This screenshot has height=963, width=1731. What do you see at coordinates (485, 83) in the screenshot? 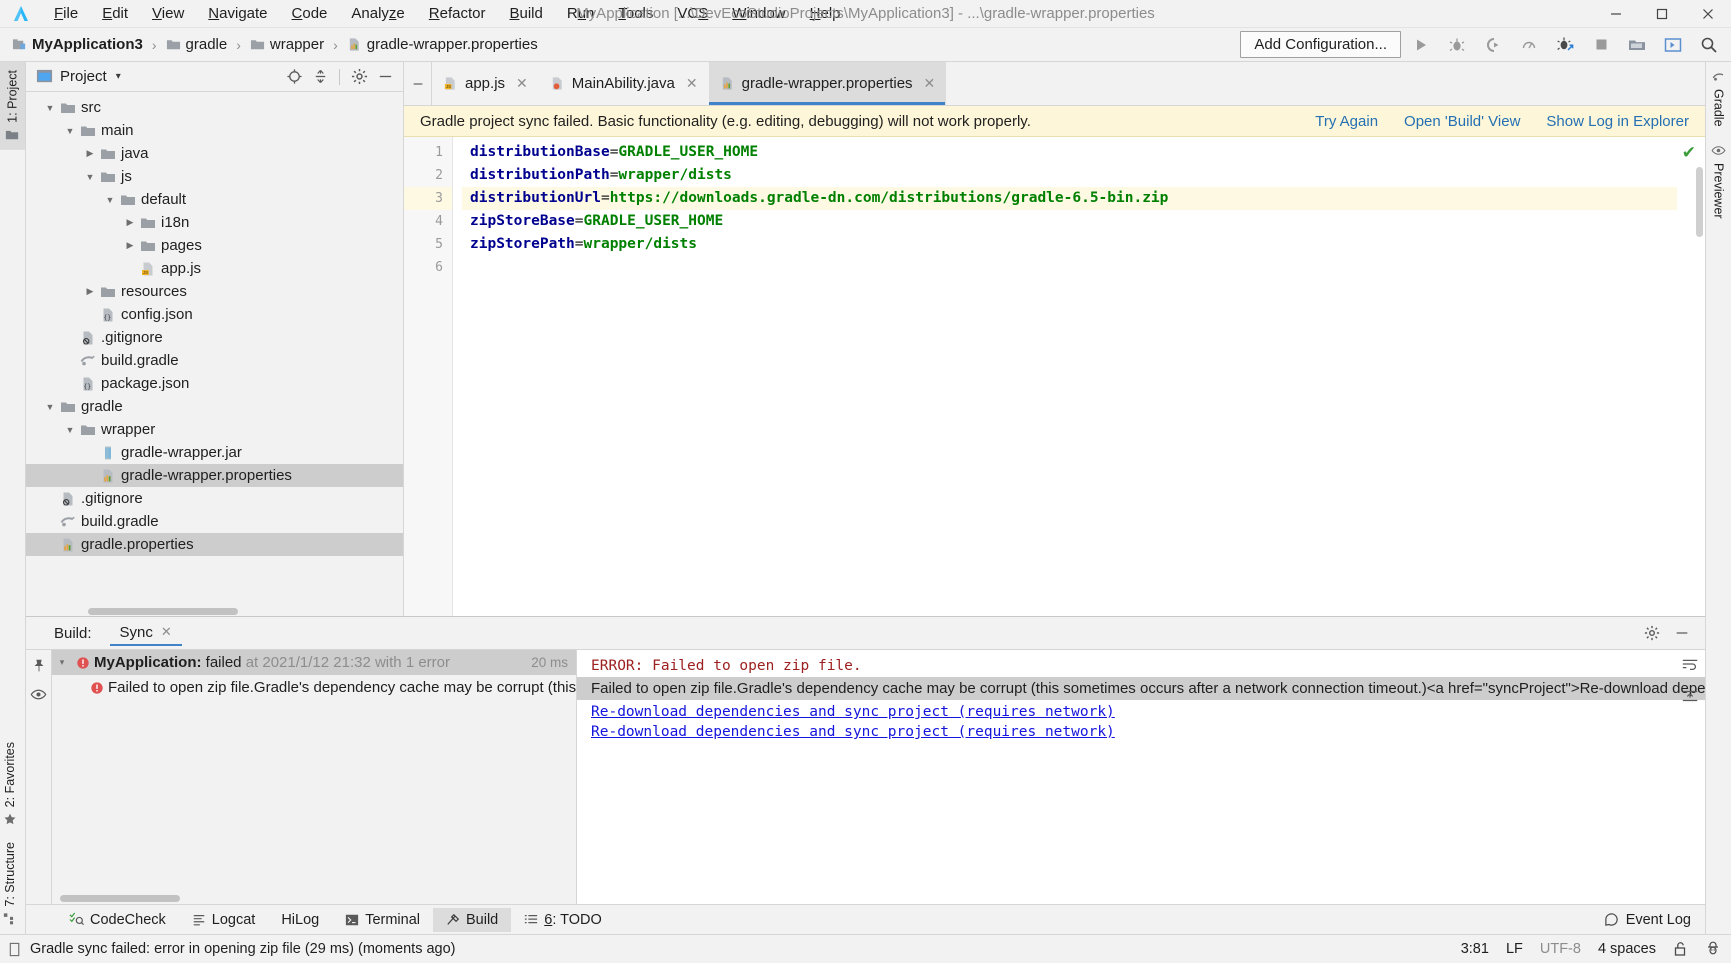
I see `tab-app-js: JS app.js ✕` at bounding box center [485, 83].